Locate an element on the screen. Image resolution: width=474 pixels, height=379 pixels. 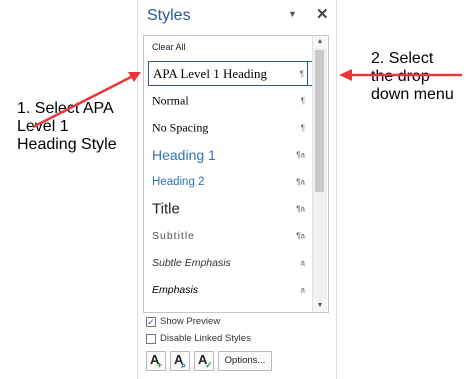
checkmark-icon: ✓ is located at coordinates (151, 322).